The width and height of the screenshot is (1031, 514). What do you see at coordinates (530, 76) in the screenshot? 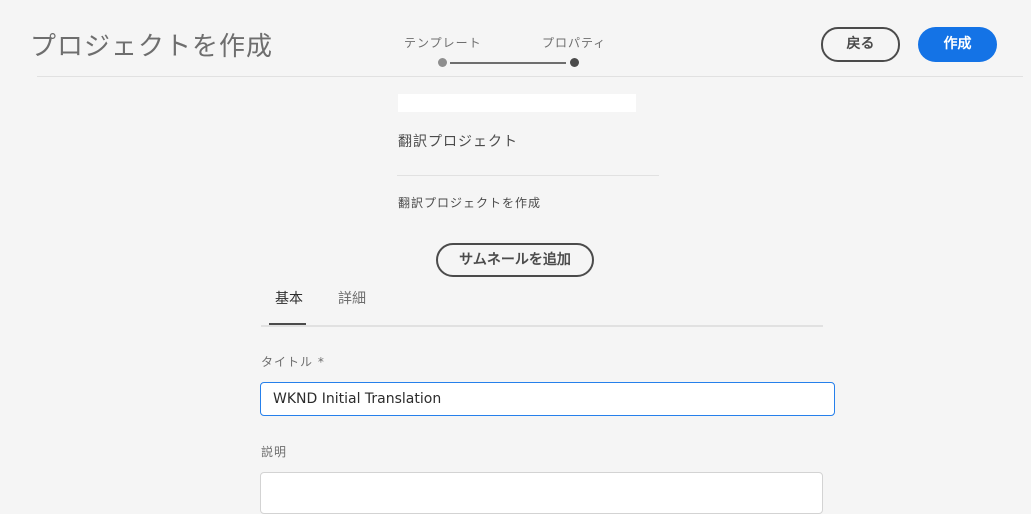
I see `header-divider` at bounding box center [530, 76].